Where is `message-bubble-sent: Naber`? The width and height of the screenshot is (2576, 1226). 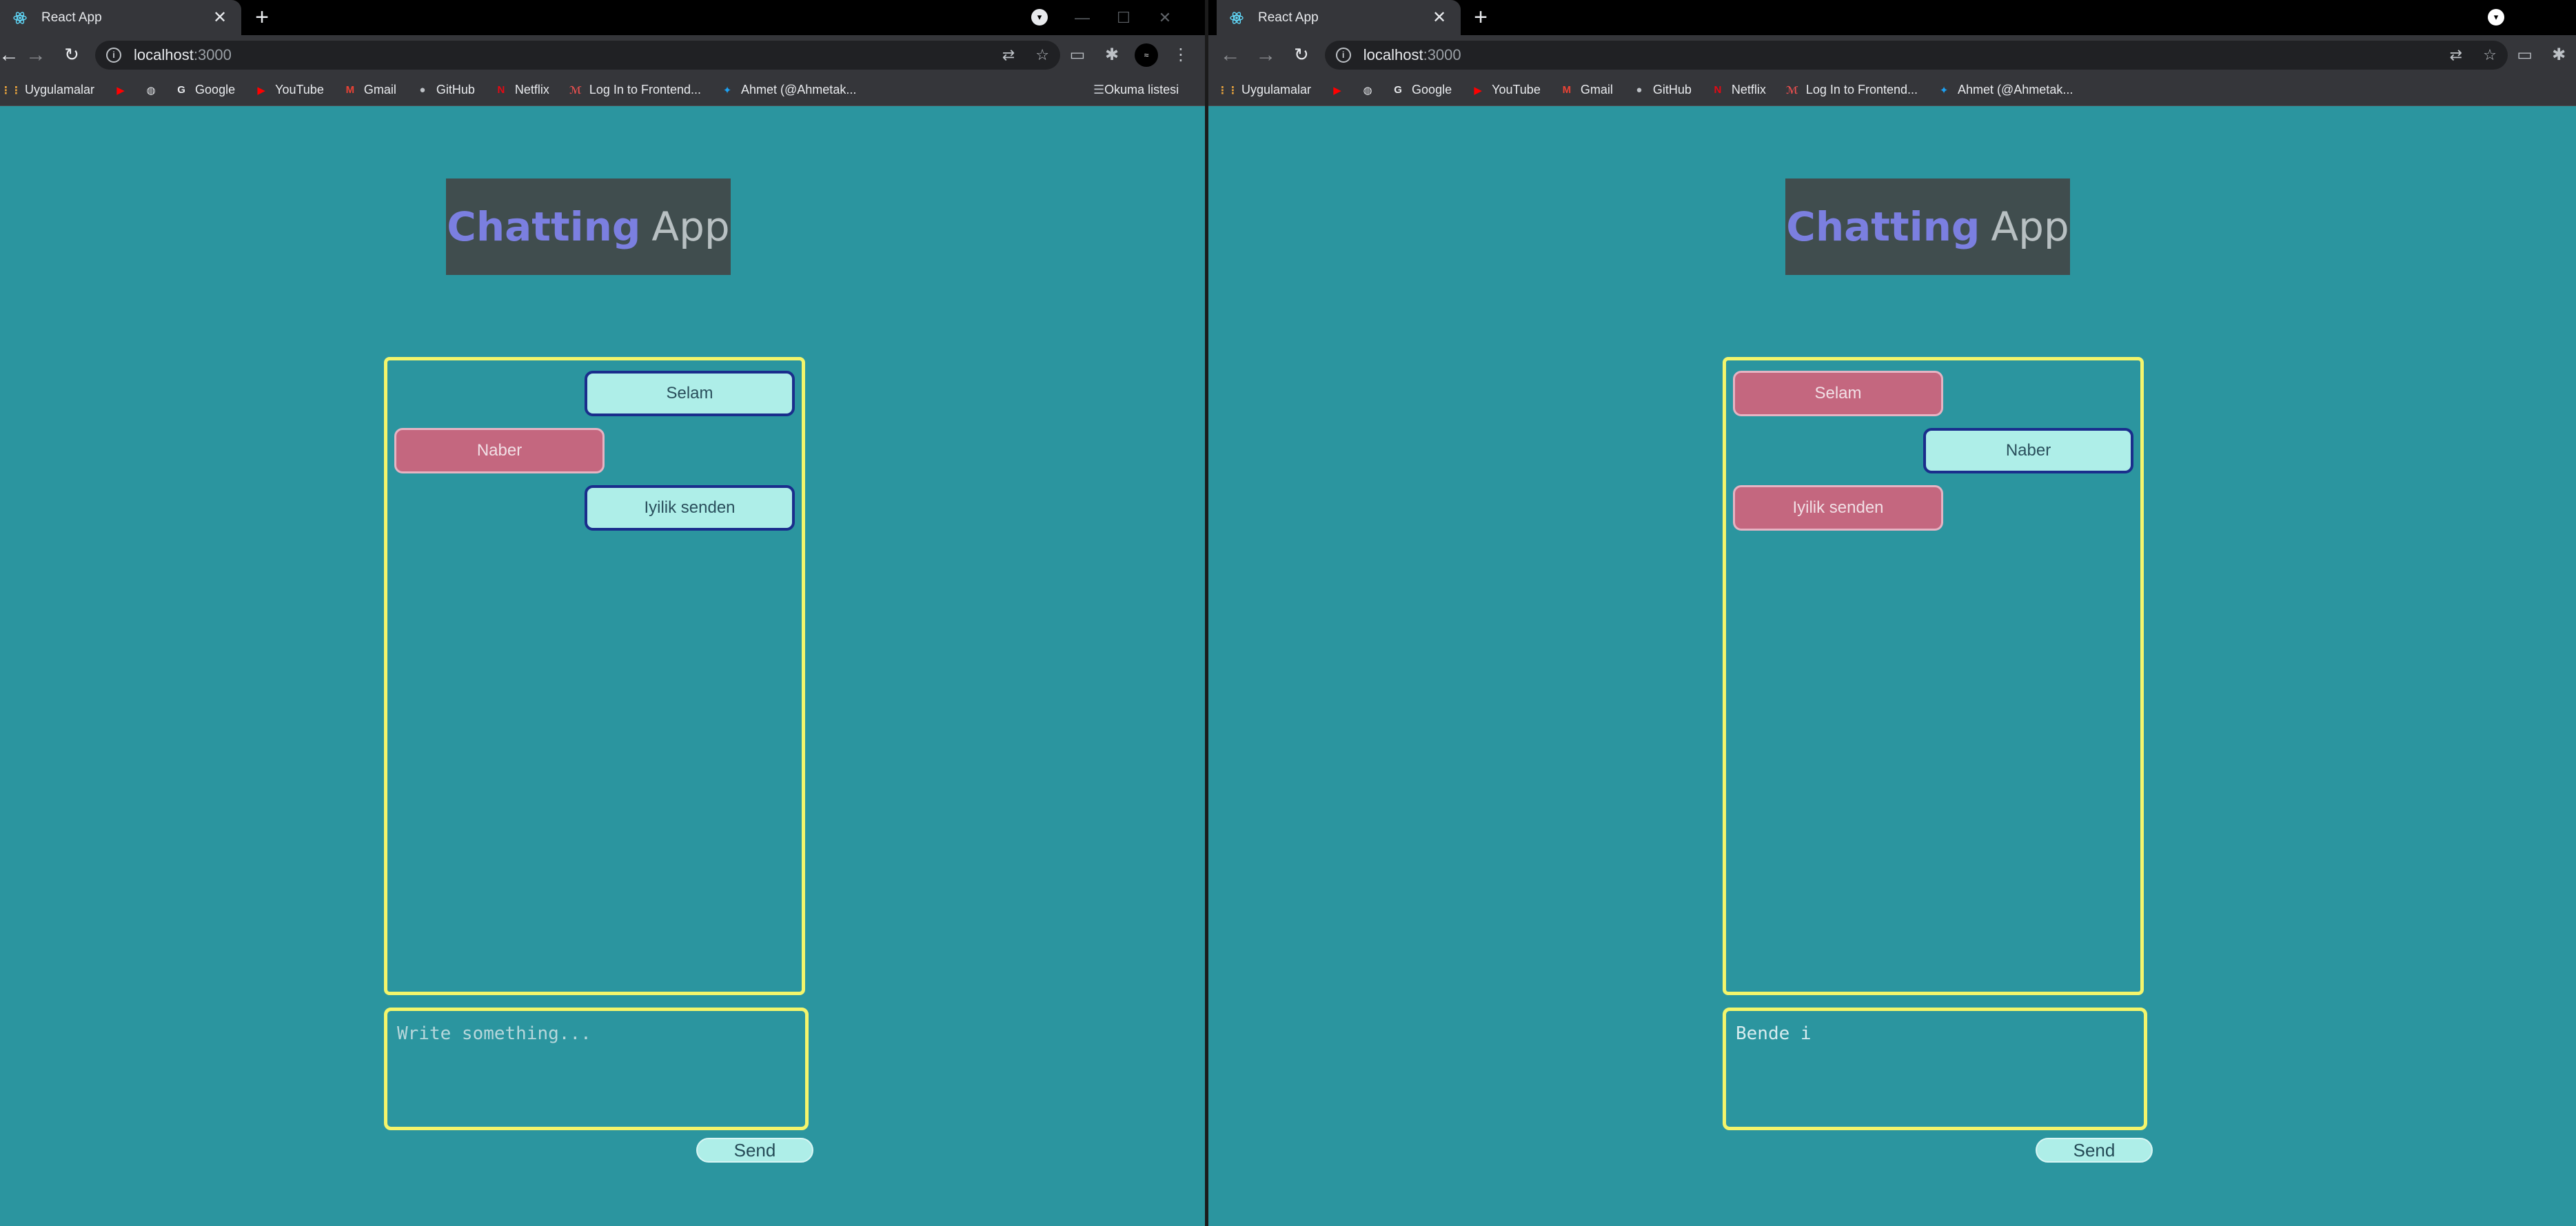 message-bubble-sent: Naber is located at coordinates (2028, 450).